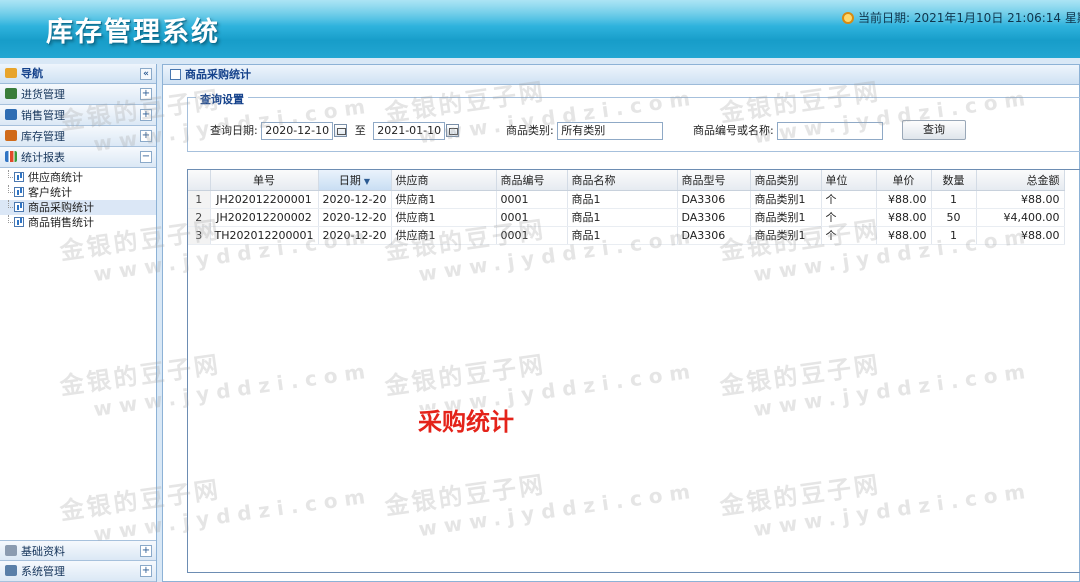 This screenshot has height=582, width=1080. Describe the element at coordinates (78, 136) in the screenshot. I see `sidebar-group-inventory: 库存管理 +` at that location.